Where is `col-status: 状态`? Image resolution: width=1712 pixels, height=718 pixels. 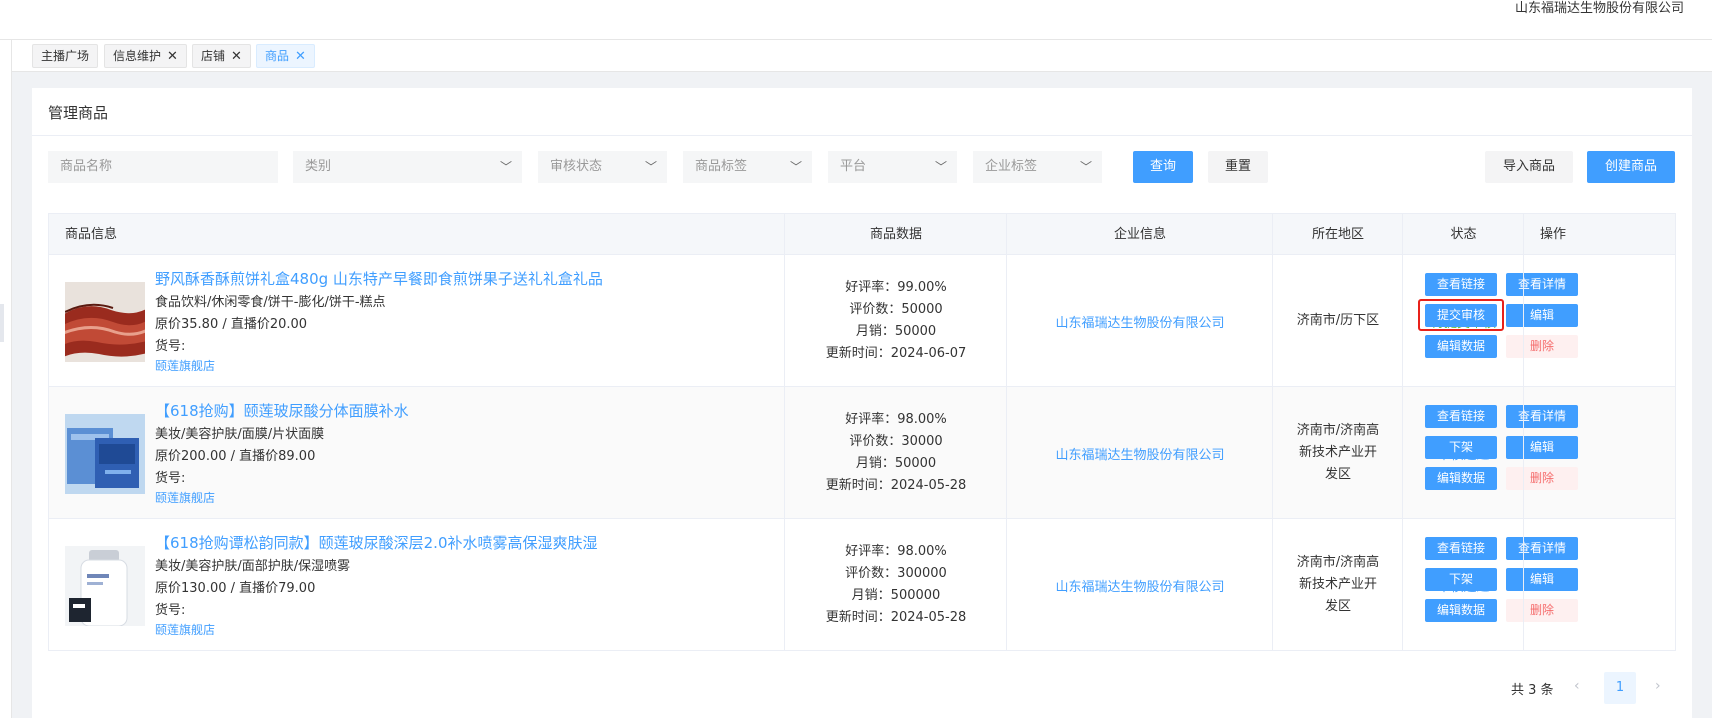
col-status: 状态 is located at coordinates (1463, 234).